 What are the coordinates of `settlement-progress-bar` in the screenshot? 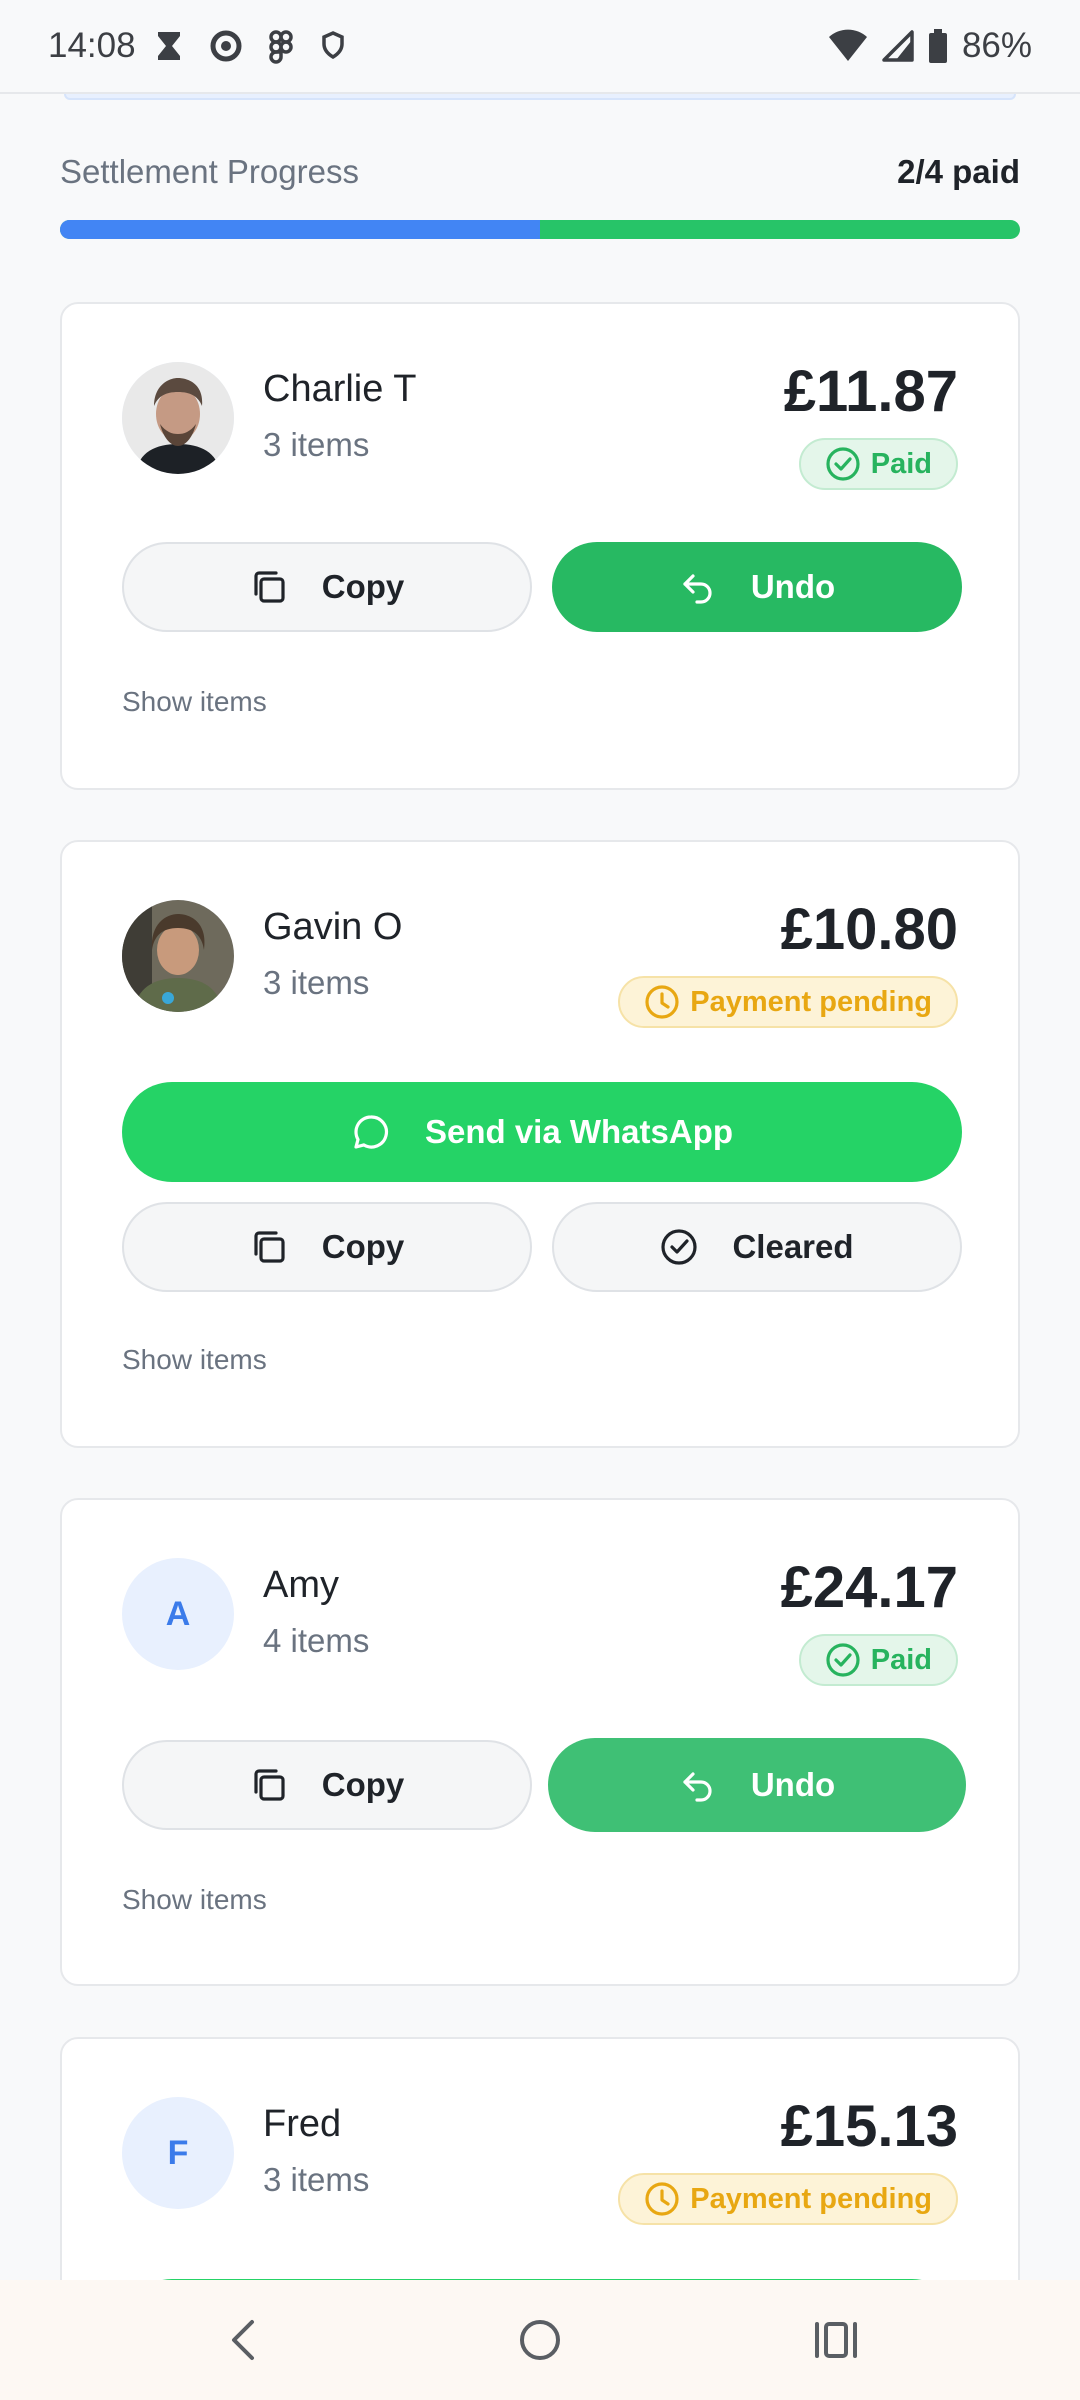 It's located at (540, 229).